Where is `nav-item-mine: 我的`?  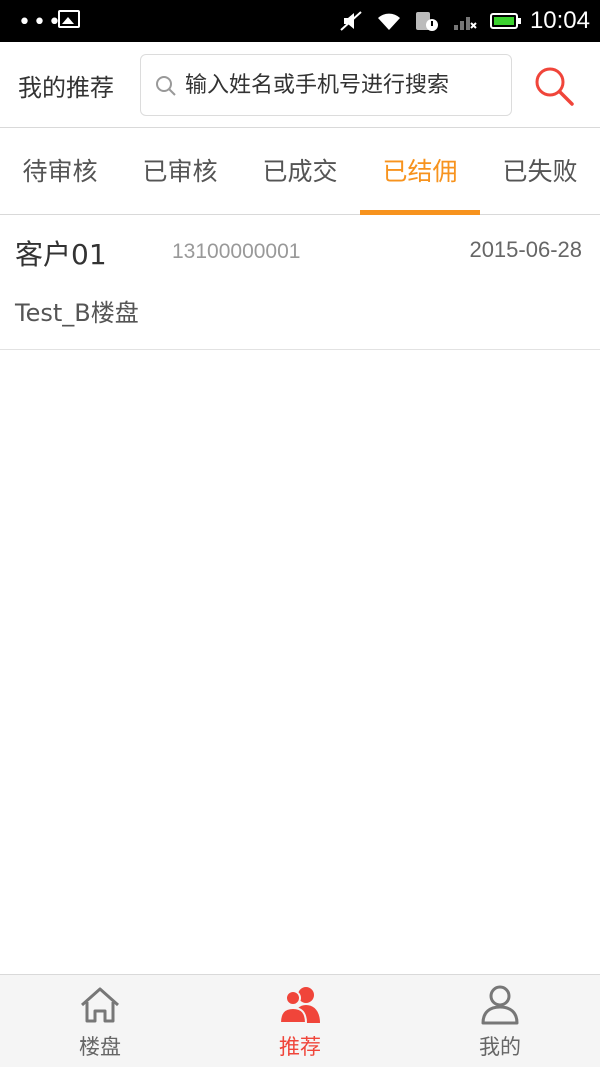
nav-item-mine: 我的 is located at coordinates (500, 1021).